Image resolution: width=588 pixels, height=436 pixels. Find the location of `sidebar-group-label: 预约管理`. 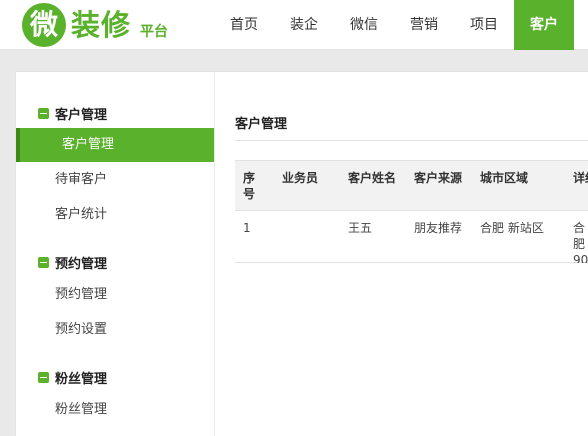

sidebar-group-label: 预约管理 is located at coordinates (81, 264).